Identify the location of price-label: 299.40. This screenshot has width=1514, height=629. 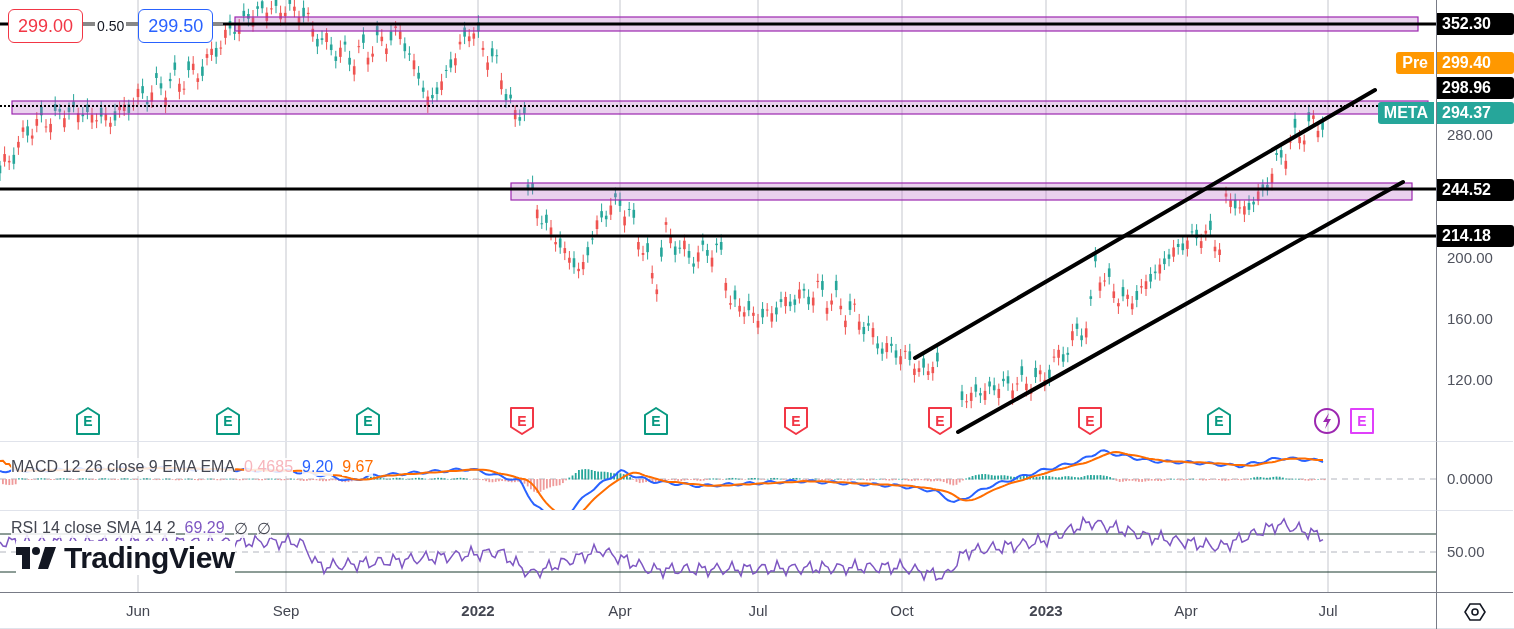
(1475, 63).